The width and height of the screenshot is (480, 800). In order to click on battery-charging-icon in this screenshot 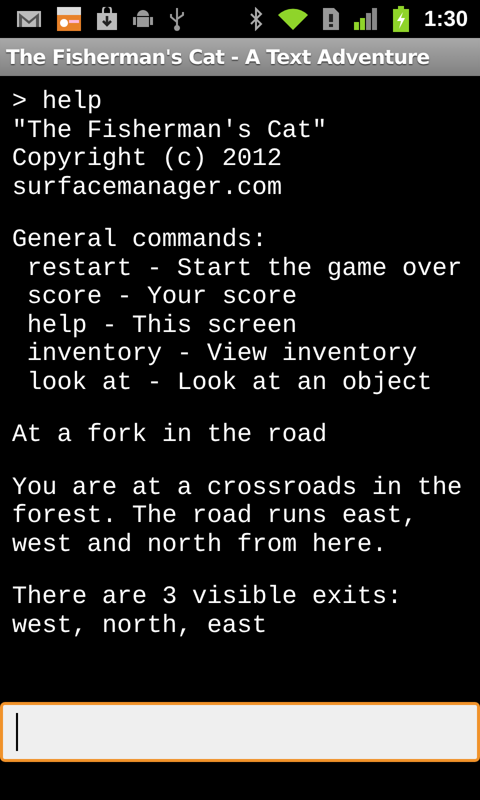, I will do `click(400, 19)`.